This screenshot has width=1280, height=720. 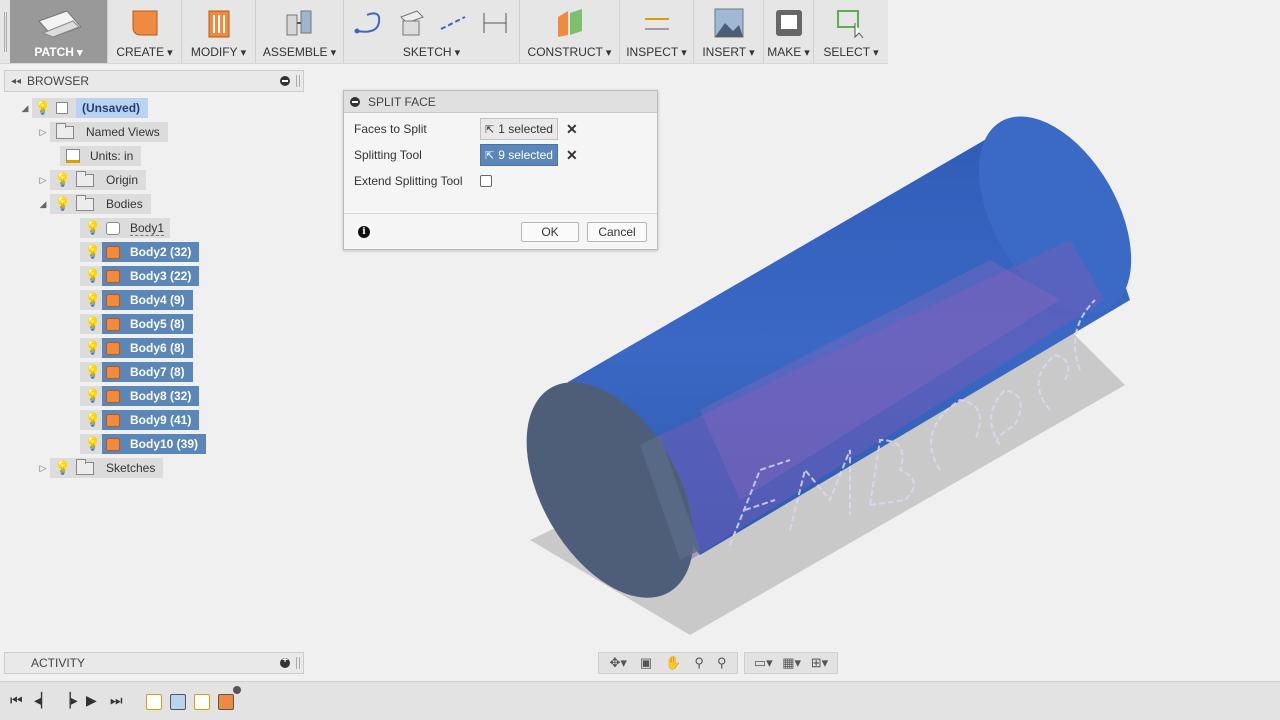 What do you see at coordinates (113, 228) in the screenshot?
I see `surface-body-icon` at bounding box center [113, 228].